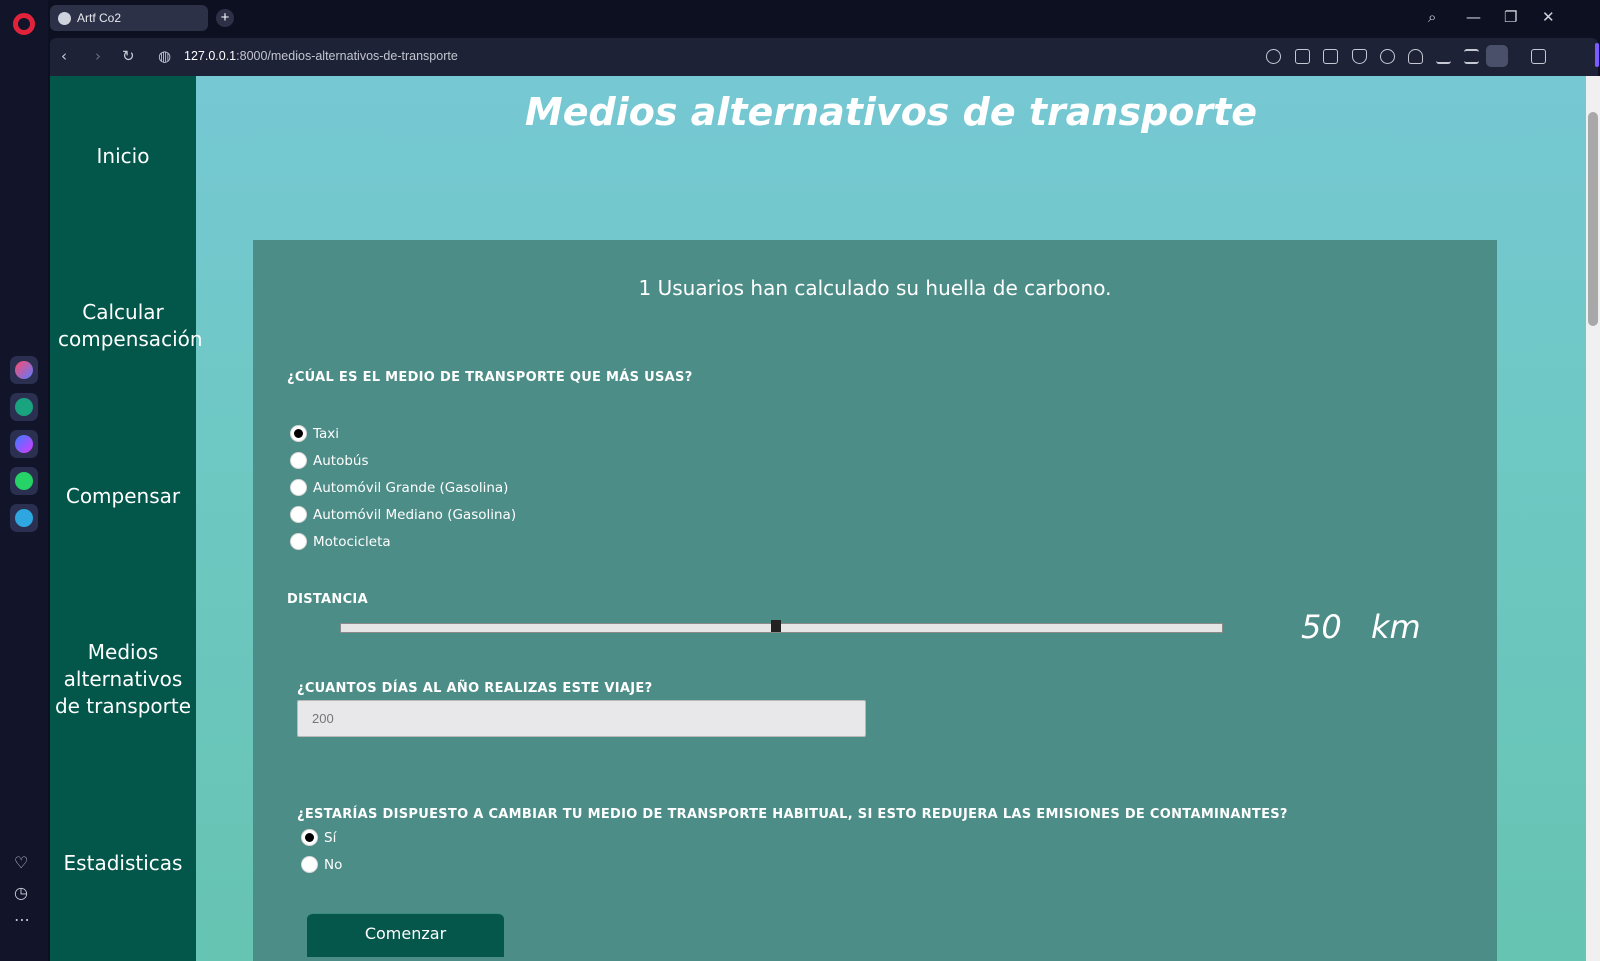 This screenshot has width=1600, height=961. I want to click on chatgpt-app-icon, so click(24, 407).